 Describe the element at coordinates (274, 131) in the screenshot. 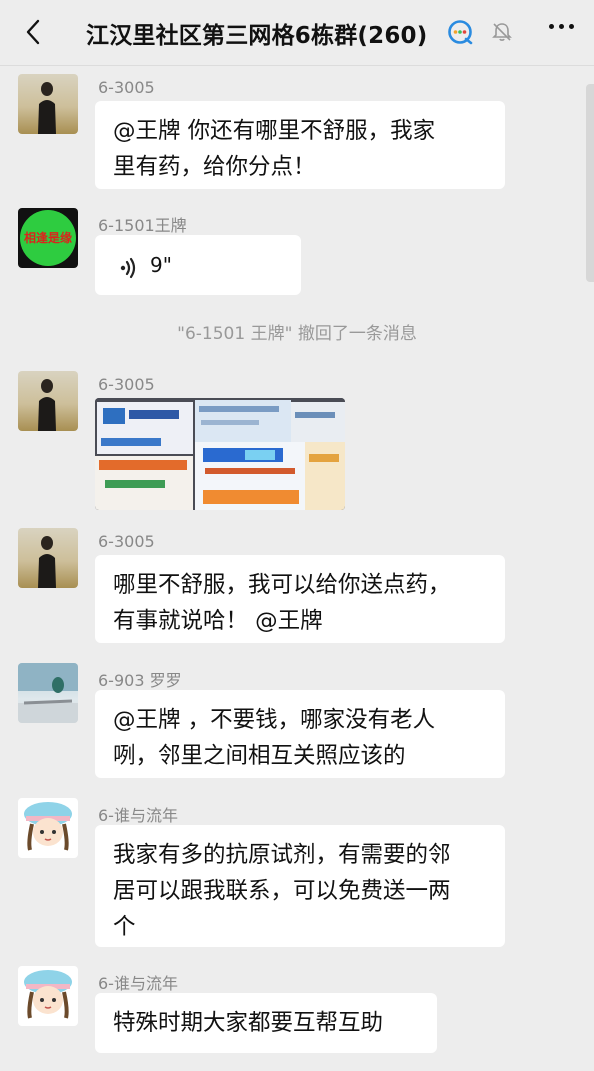

I see `message-line: @王牌 你还有哪里不舒服，我家` at that location.